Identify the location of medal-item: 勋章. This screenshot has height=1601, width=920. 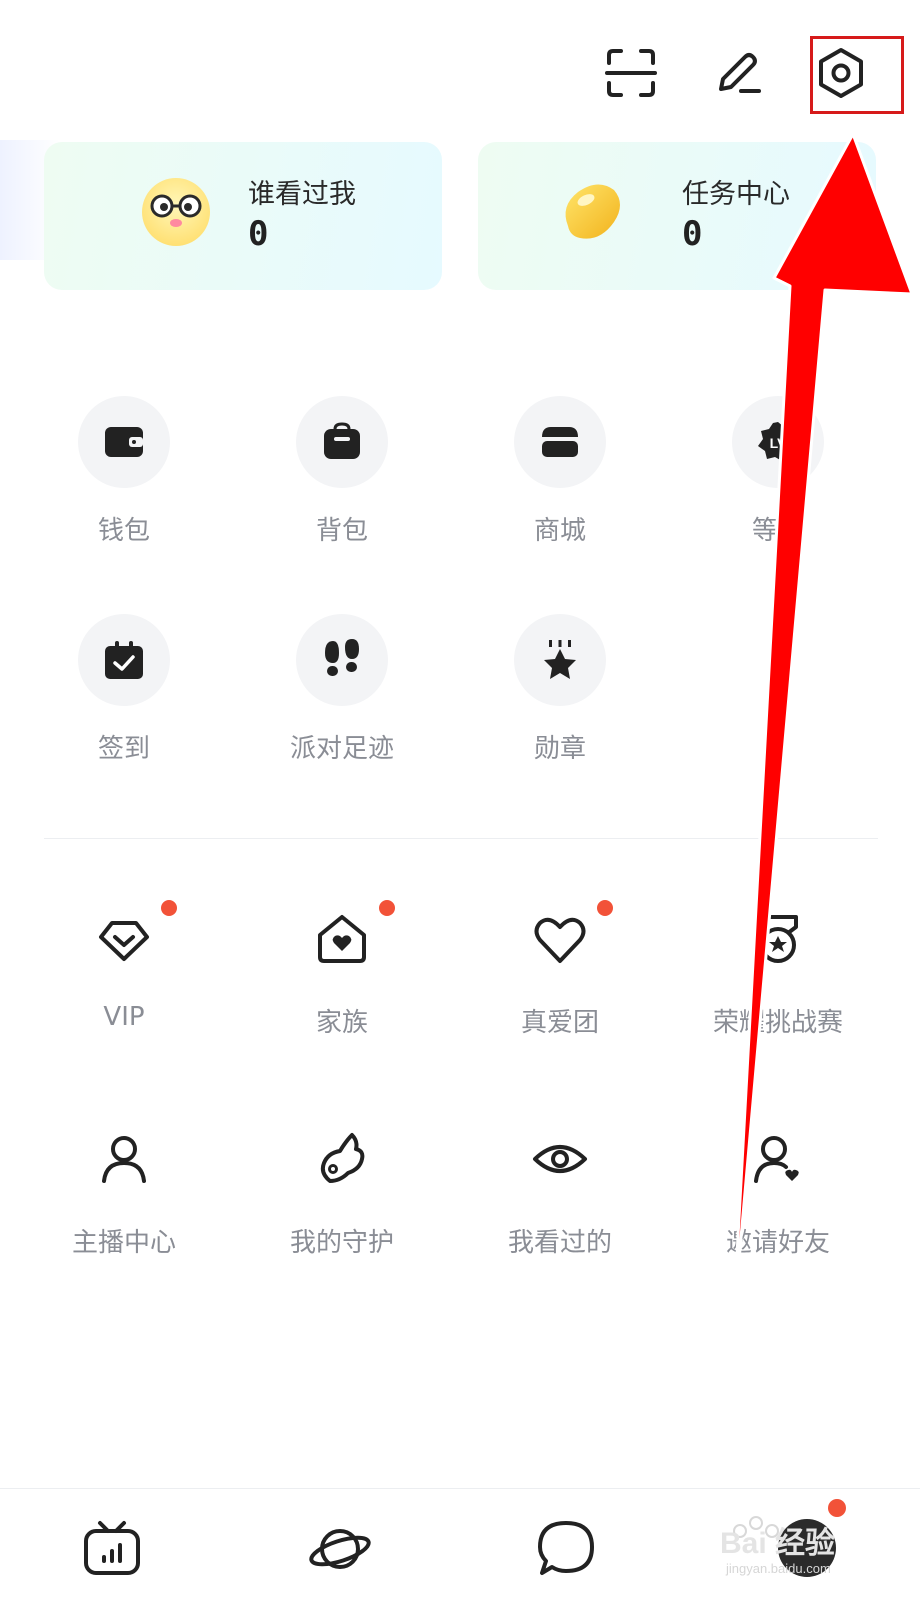
(560, 689).